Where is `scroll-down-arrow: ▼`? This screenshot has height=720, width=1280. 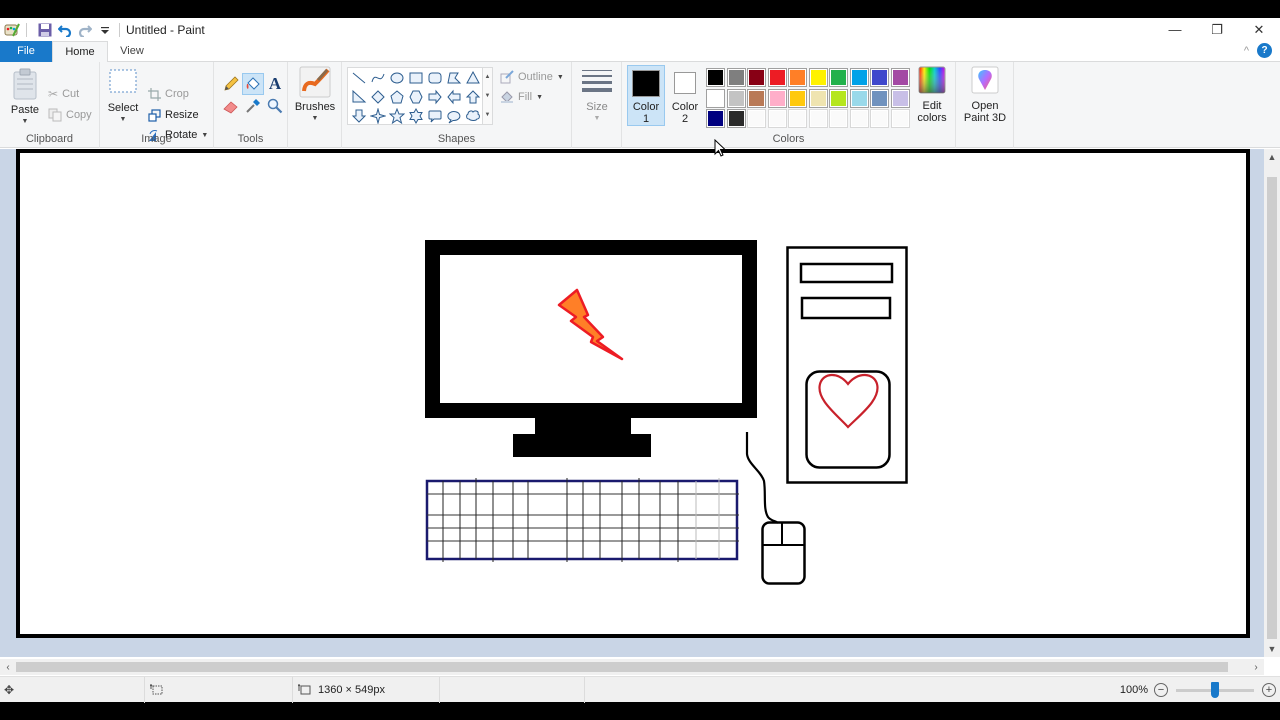
scroll-down-arrow: ▼ is located at coordinates (1272, 649).